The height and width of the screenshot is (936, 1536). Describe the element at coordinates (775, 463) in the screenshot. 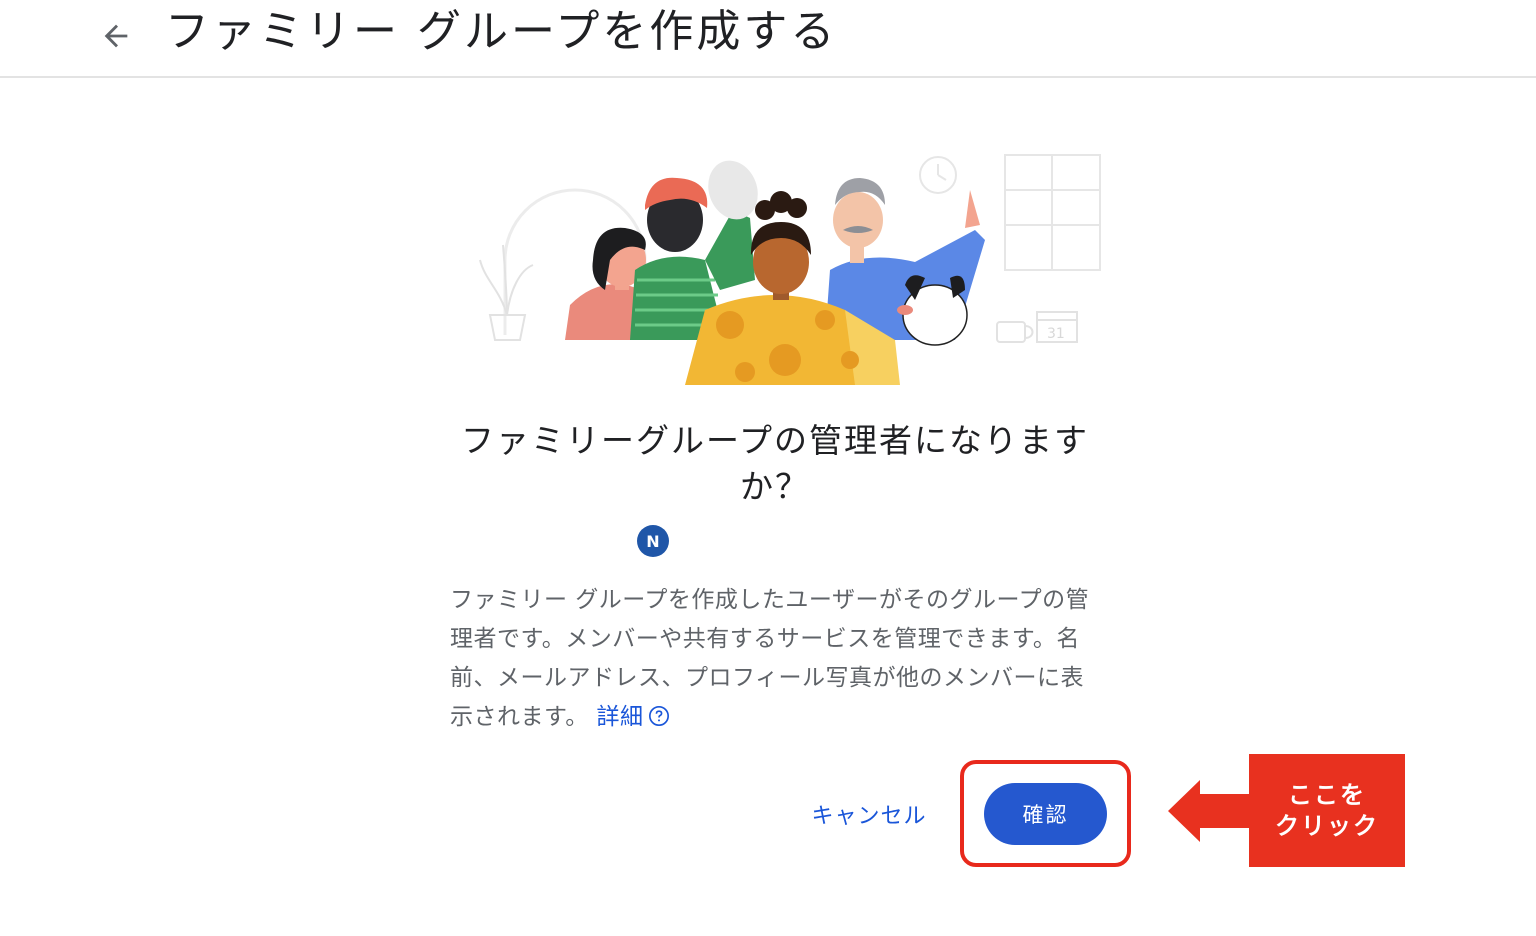

I see `dialog-question: ファミリーグループの管理者になりますか？` at that location.